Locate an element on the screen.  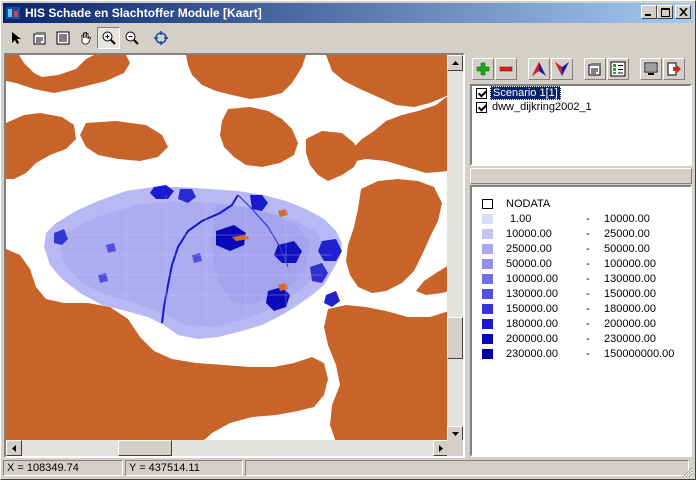
x-coordinate: X = 108349.74 is located at coordinates (63, 468).